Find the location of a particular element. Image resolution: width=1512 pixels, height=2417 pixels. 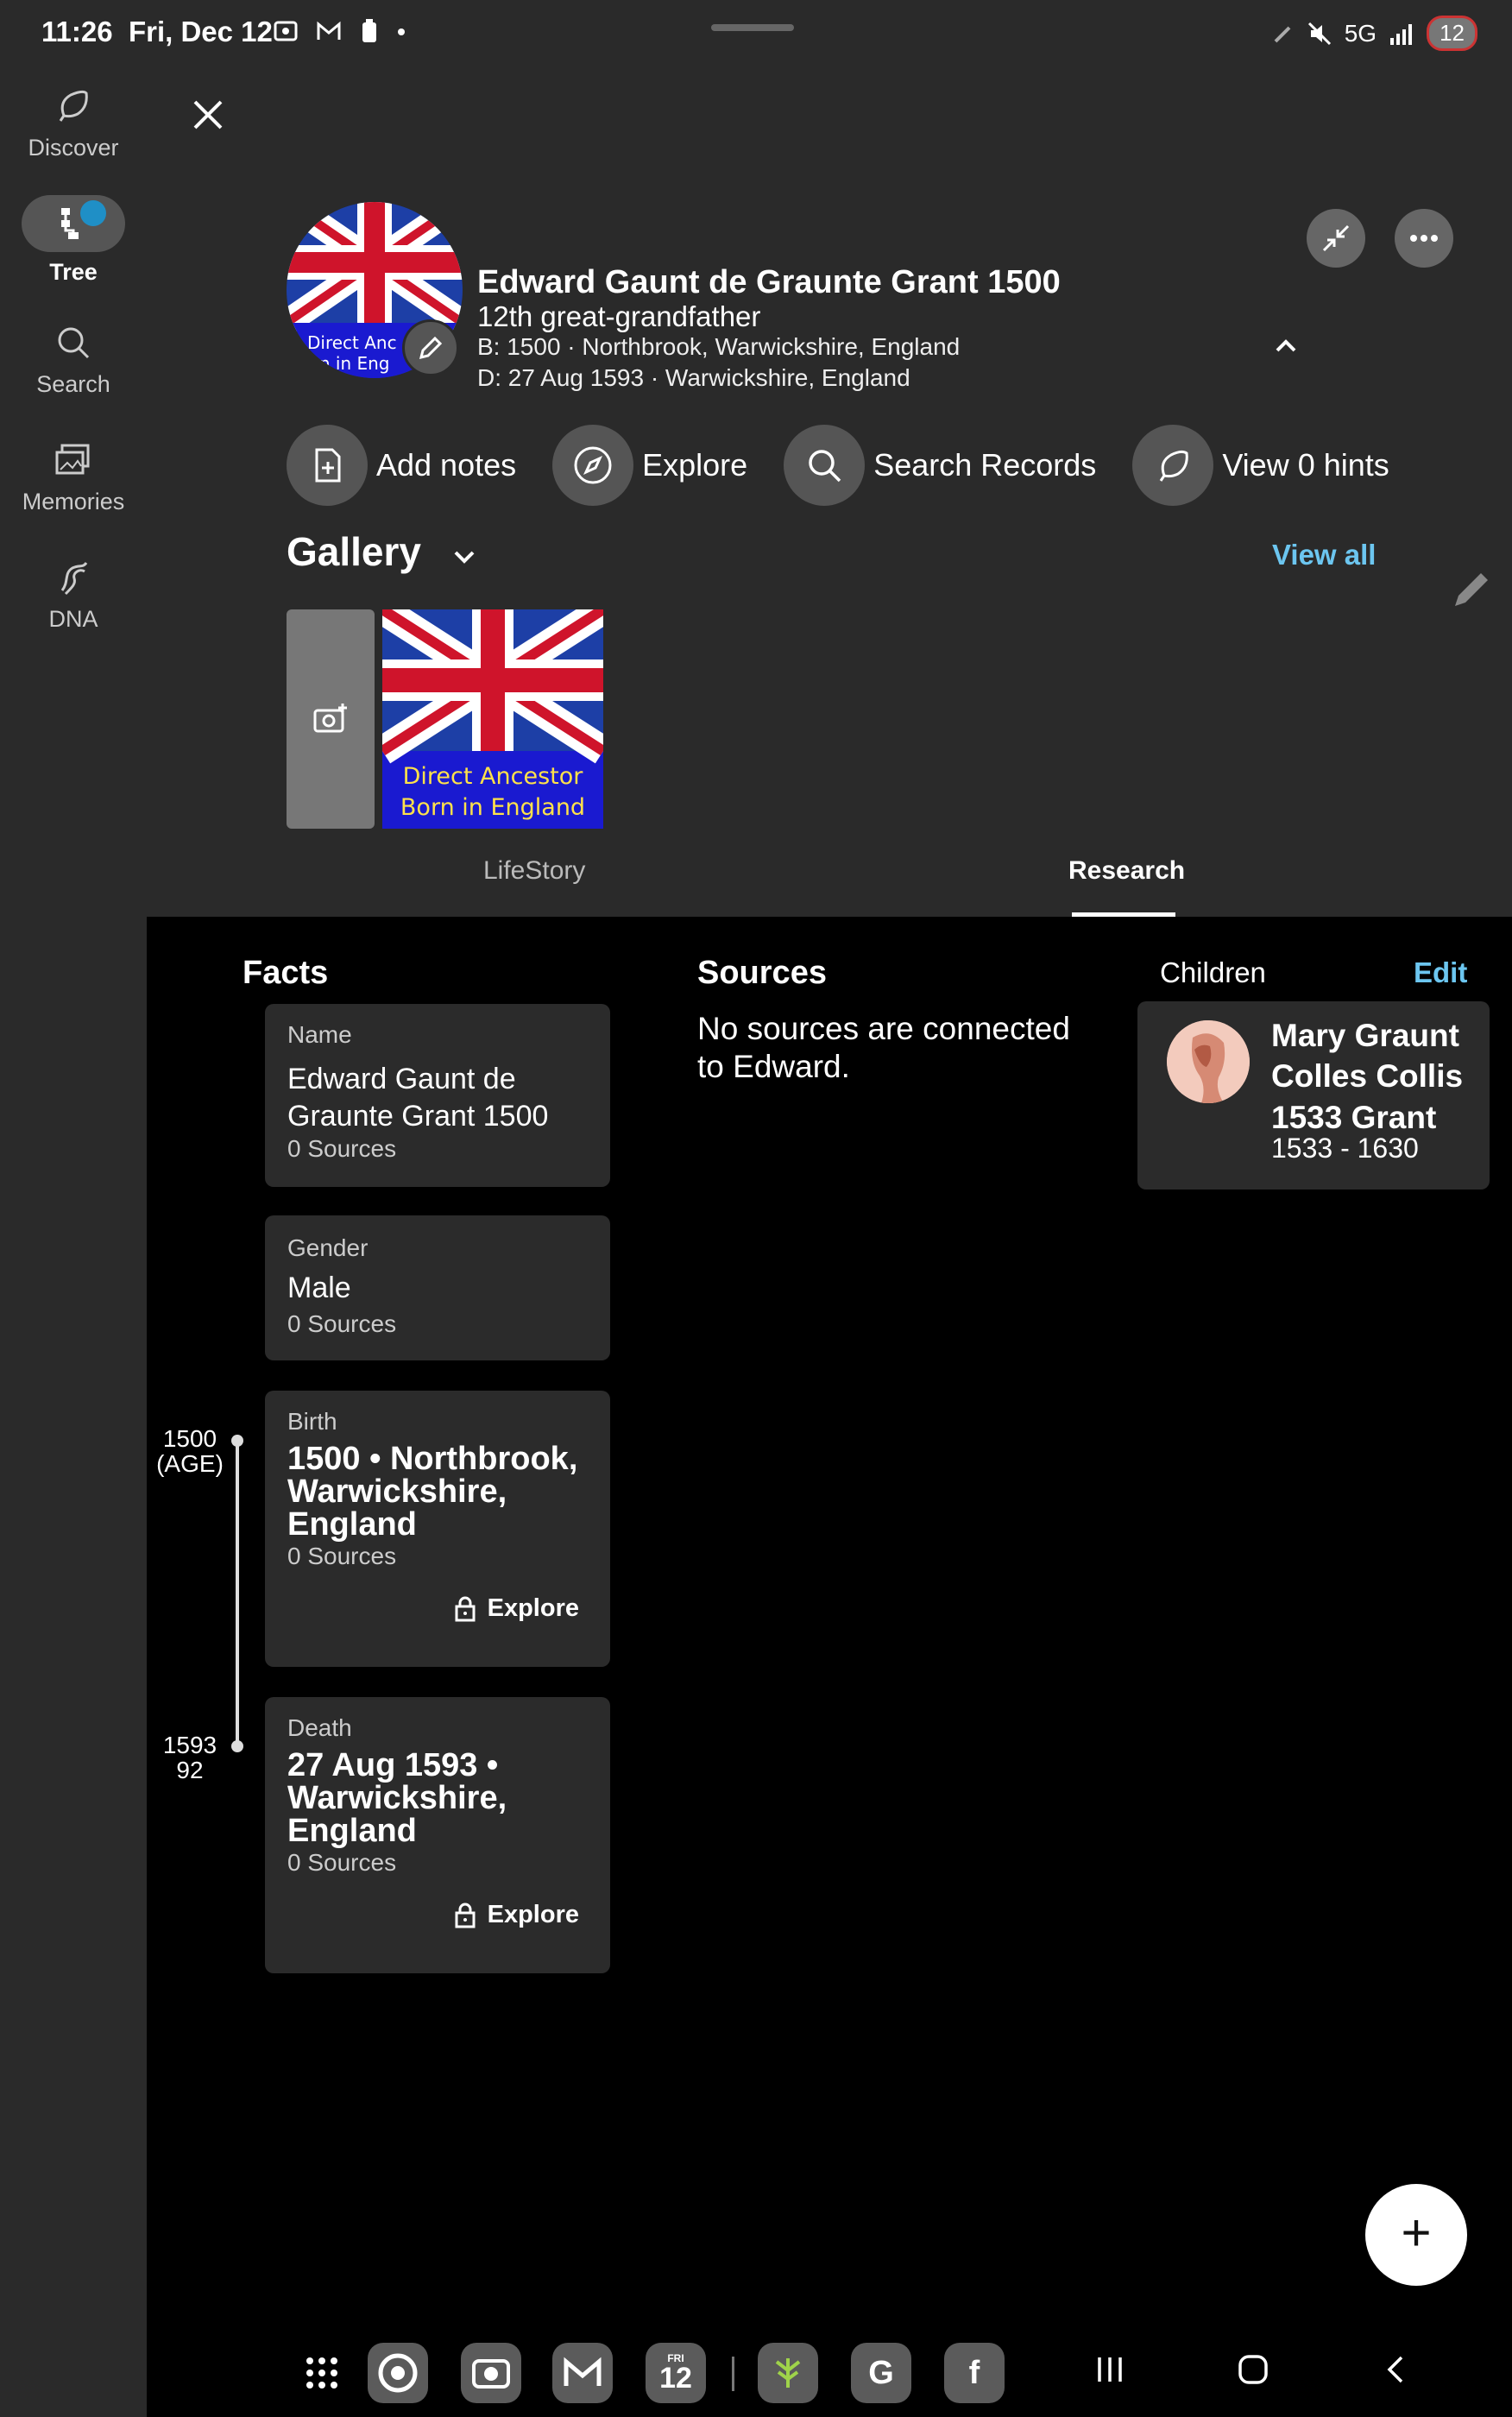

rail-label: Tree is located at coordinates (73, 272).